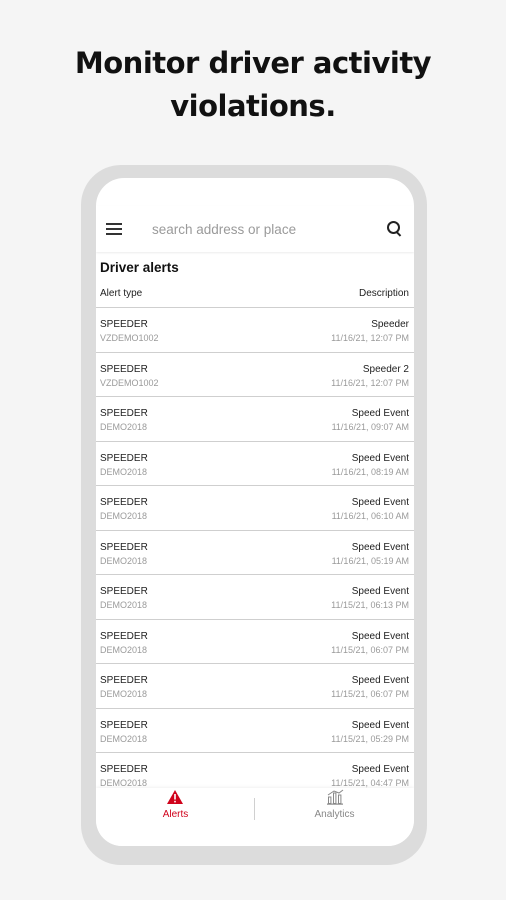 The width and height of the screenshot is (506, 900). I want to click on alert-time: 11/16/21, 08:19 AM, so click(370, 471).